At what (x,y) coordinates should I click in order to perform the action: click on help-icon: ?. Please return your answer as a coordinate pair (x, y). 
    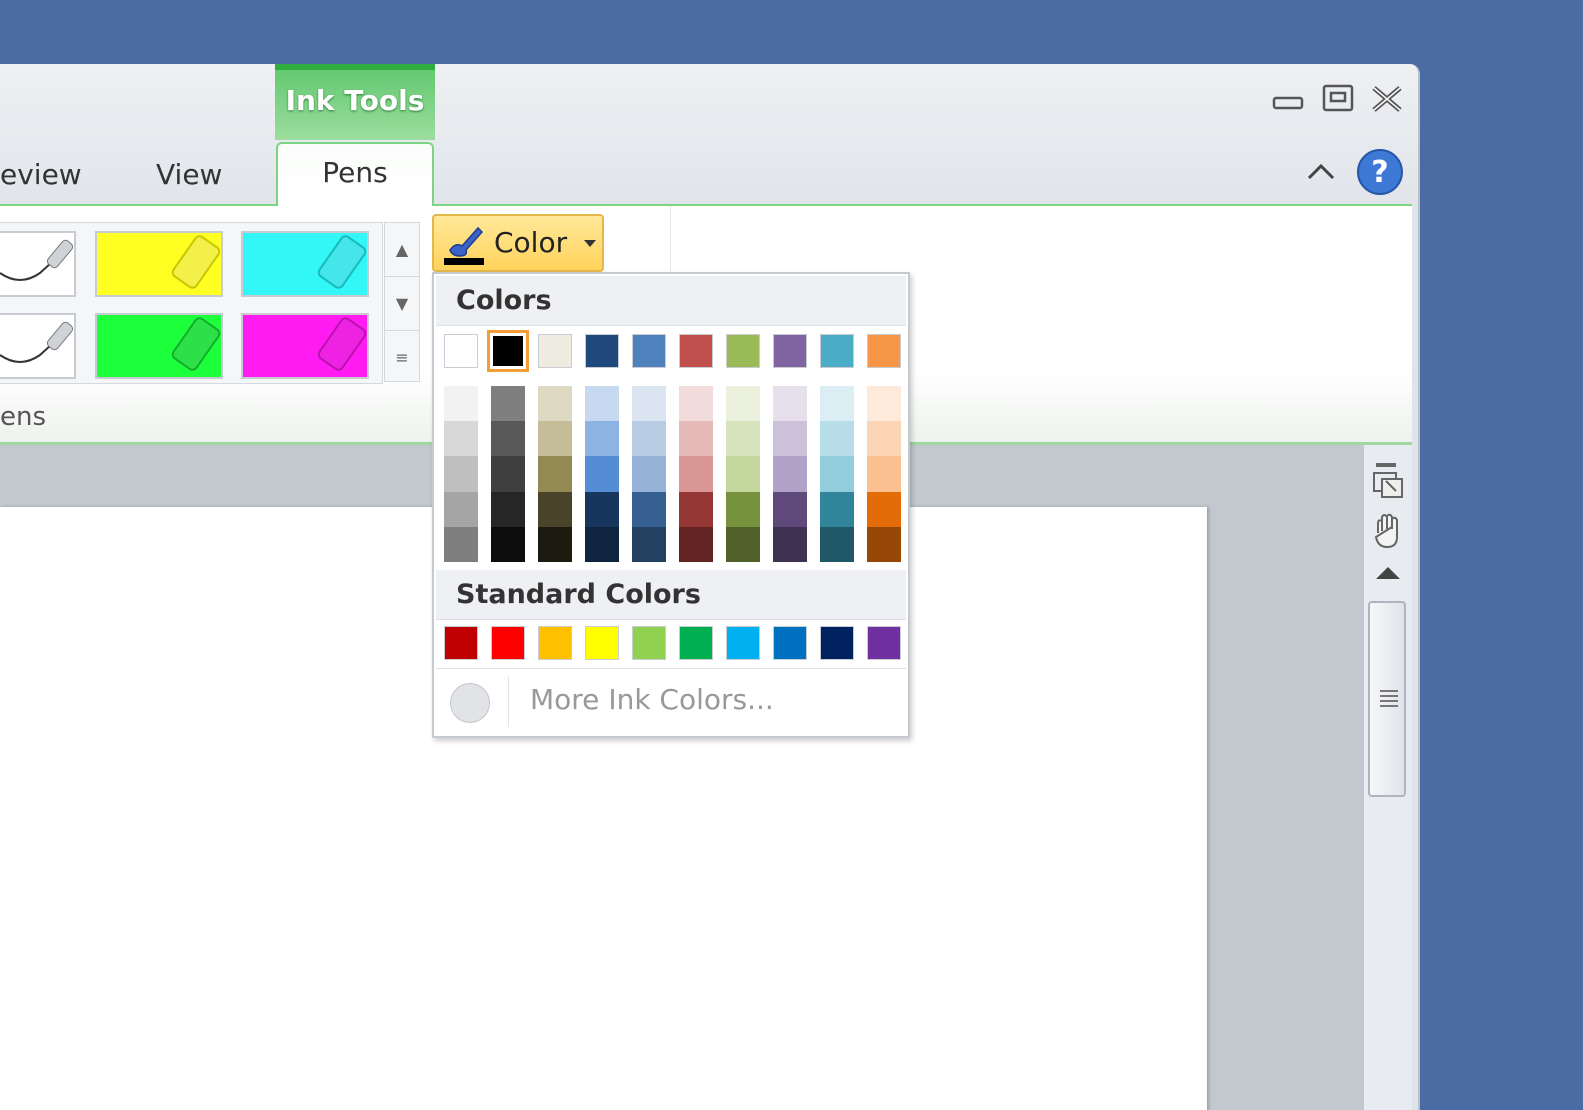
    Looking at the image, I should click on (1380, 174).